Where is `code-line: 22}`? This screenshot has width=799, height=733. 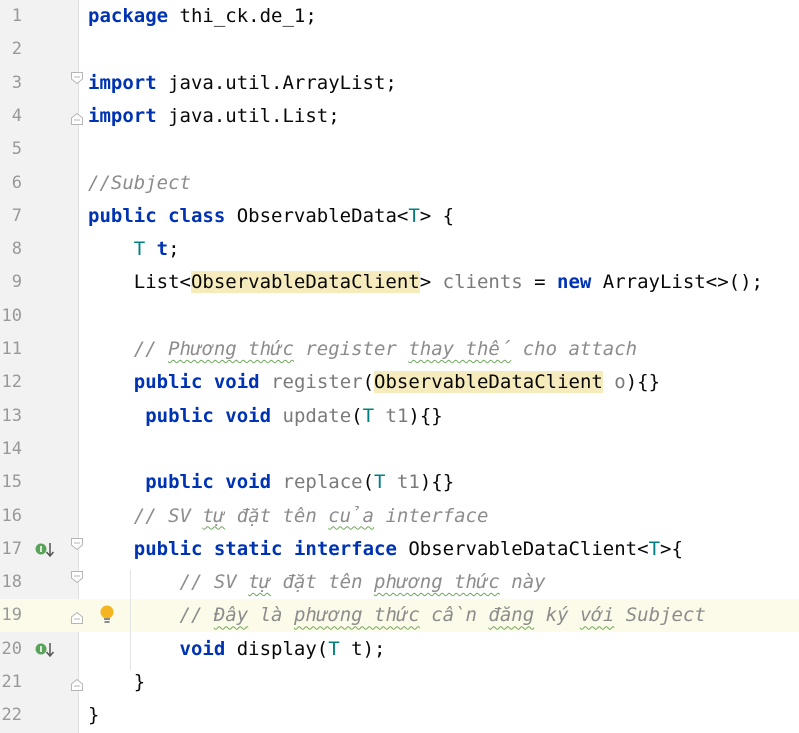 code-line: 22} is located at coordinates (399, 715).